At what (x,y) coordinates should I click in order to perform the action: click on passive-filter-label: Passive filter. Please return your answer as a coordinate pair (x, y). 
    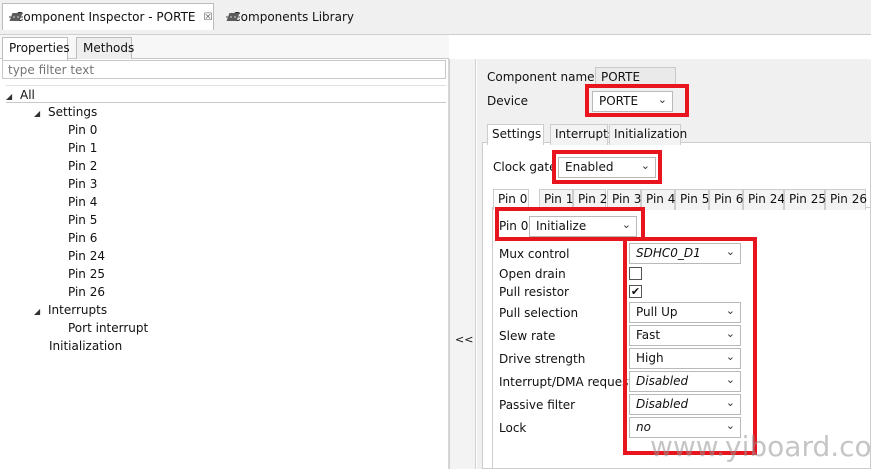
    Looking at the image, I should click on (537, 405).